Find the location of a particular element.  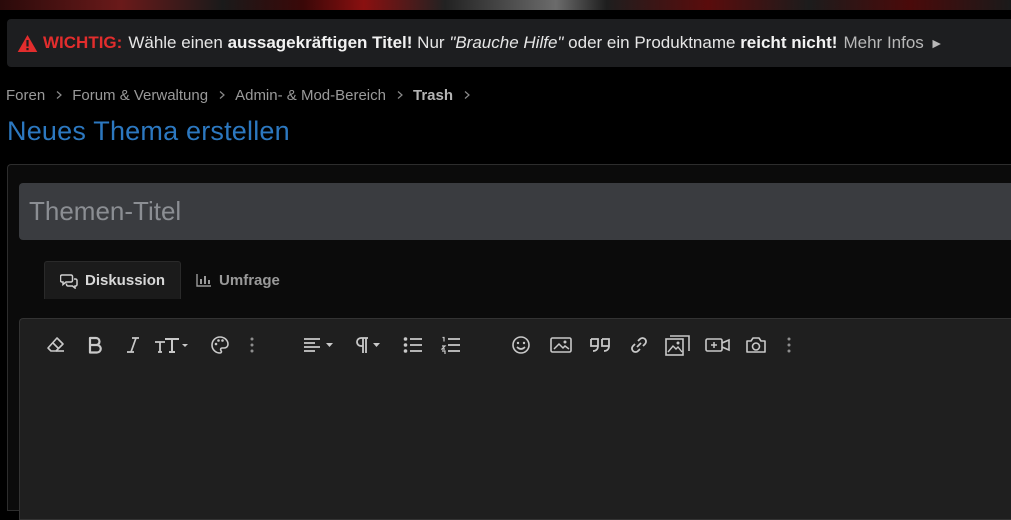

warning-icon is located at coordinates (27, 43).